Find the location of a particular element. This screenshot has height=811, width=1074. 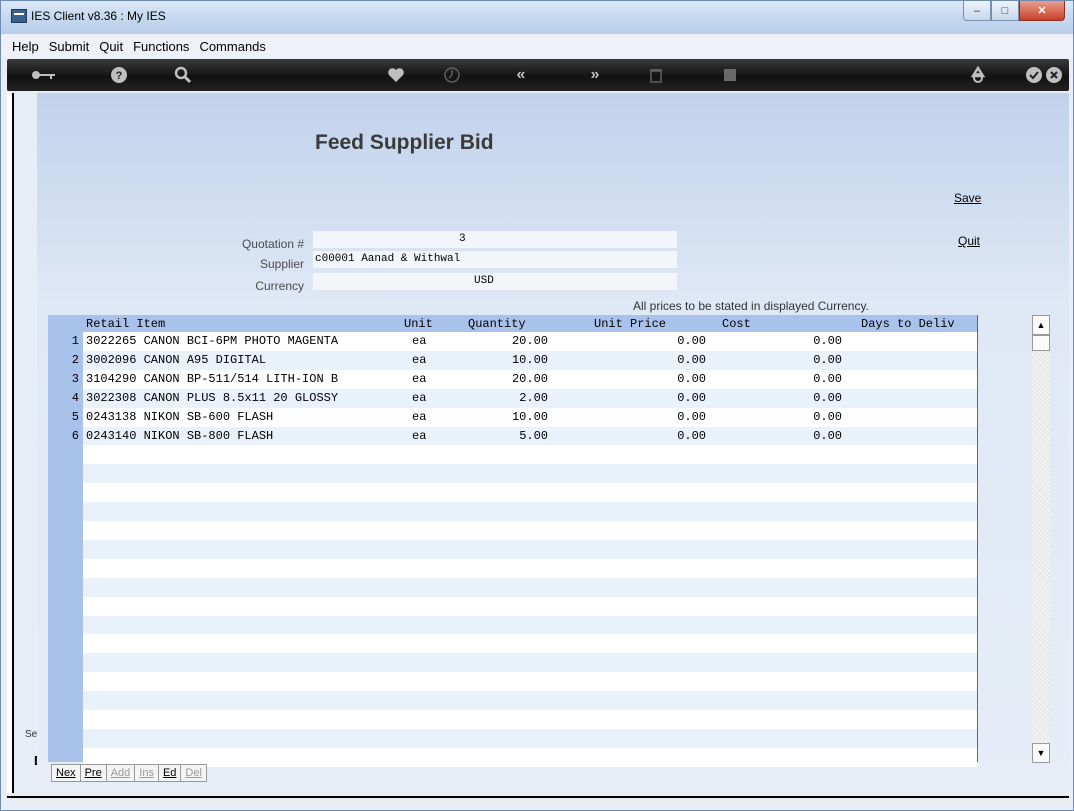

cell-retail-item: 0243140 NIKON SB-800 FLASH is located at coordinates (179, 436).